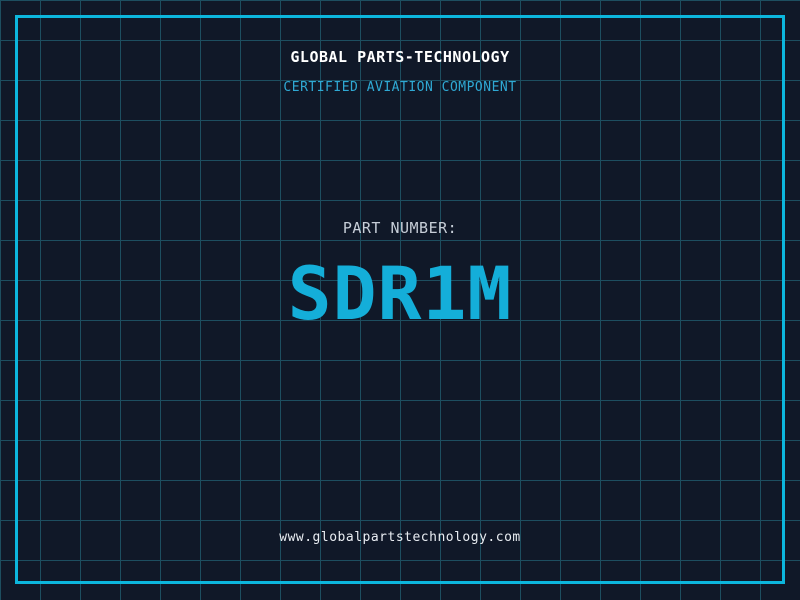 The image size is (800, 600). I want to click on company-name: GLOBAL PARTS-TECHNOLOGY, so click(400, 57).